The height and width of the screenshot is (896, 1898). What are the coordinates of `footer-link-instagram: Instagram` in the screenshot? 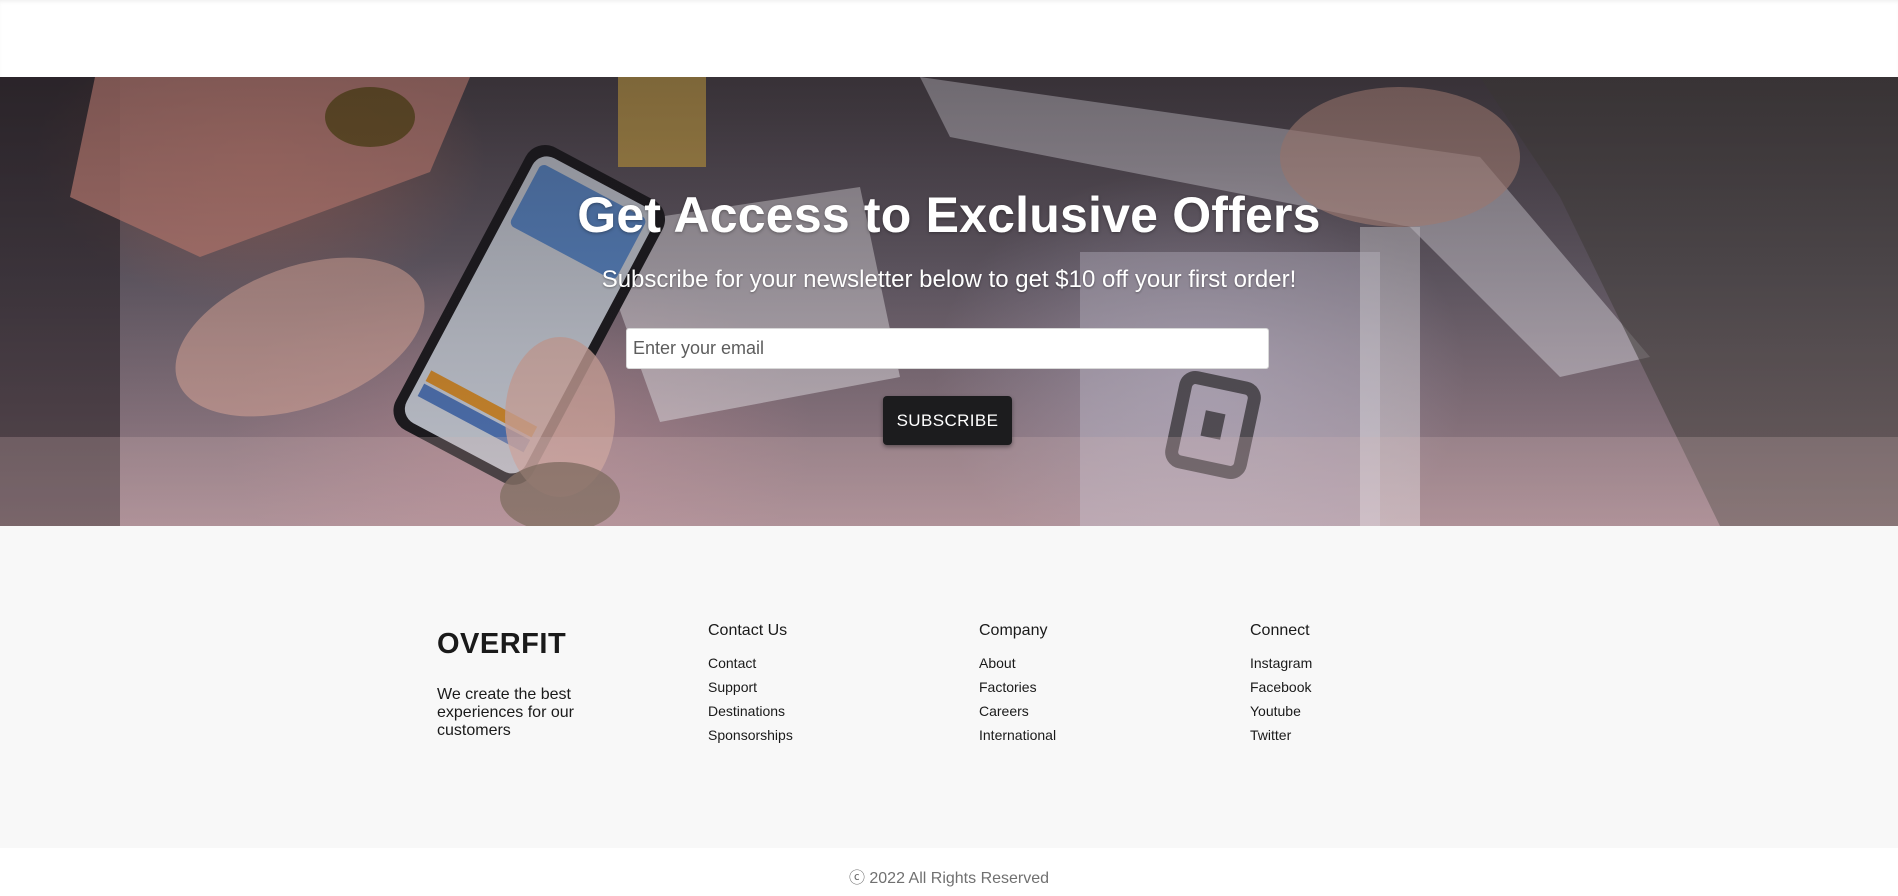 It's located at (1365, 663).